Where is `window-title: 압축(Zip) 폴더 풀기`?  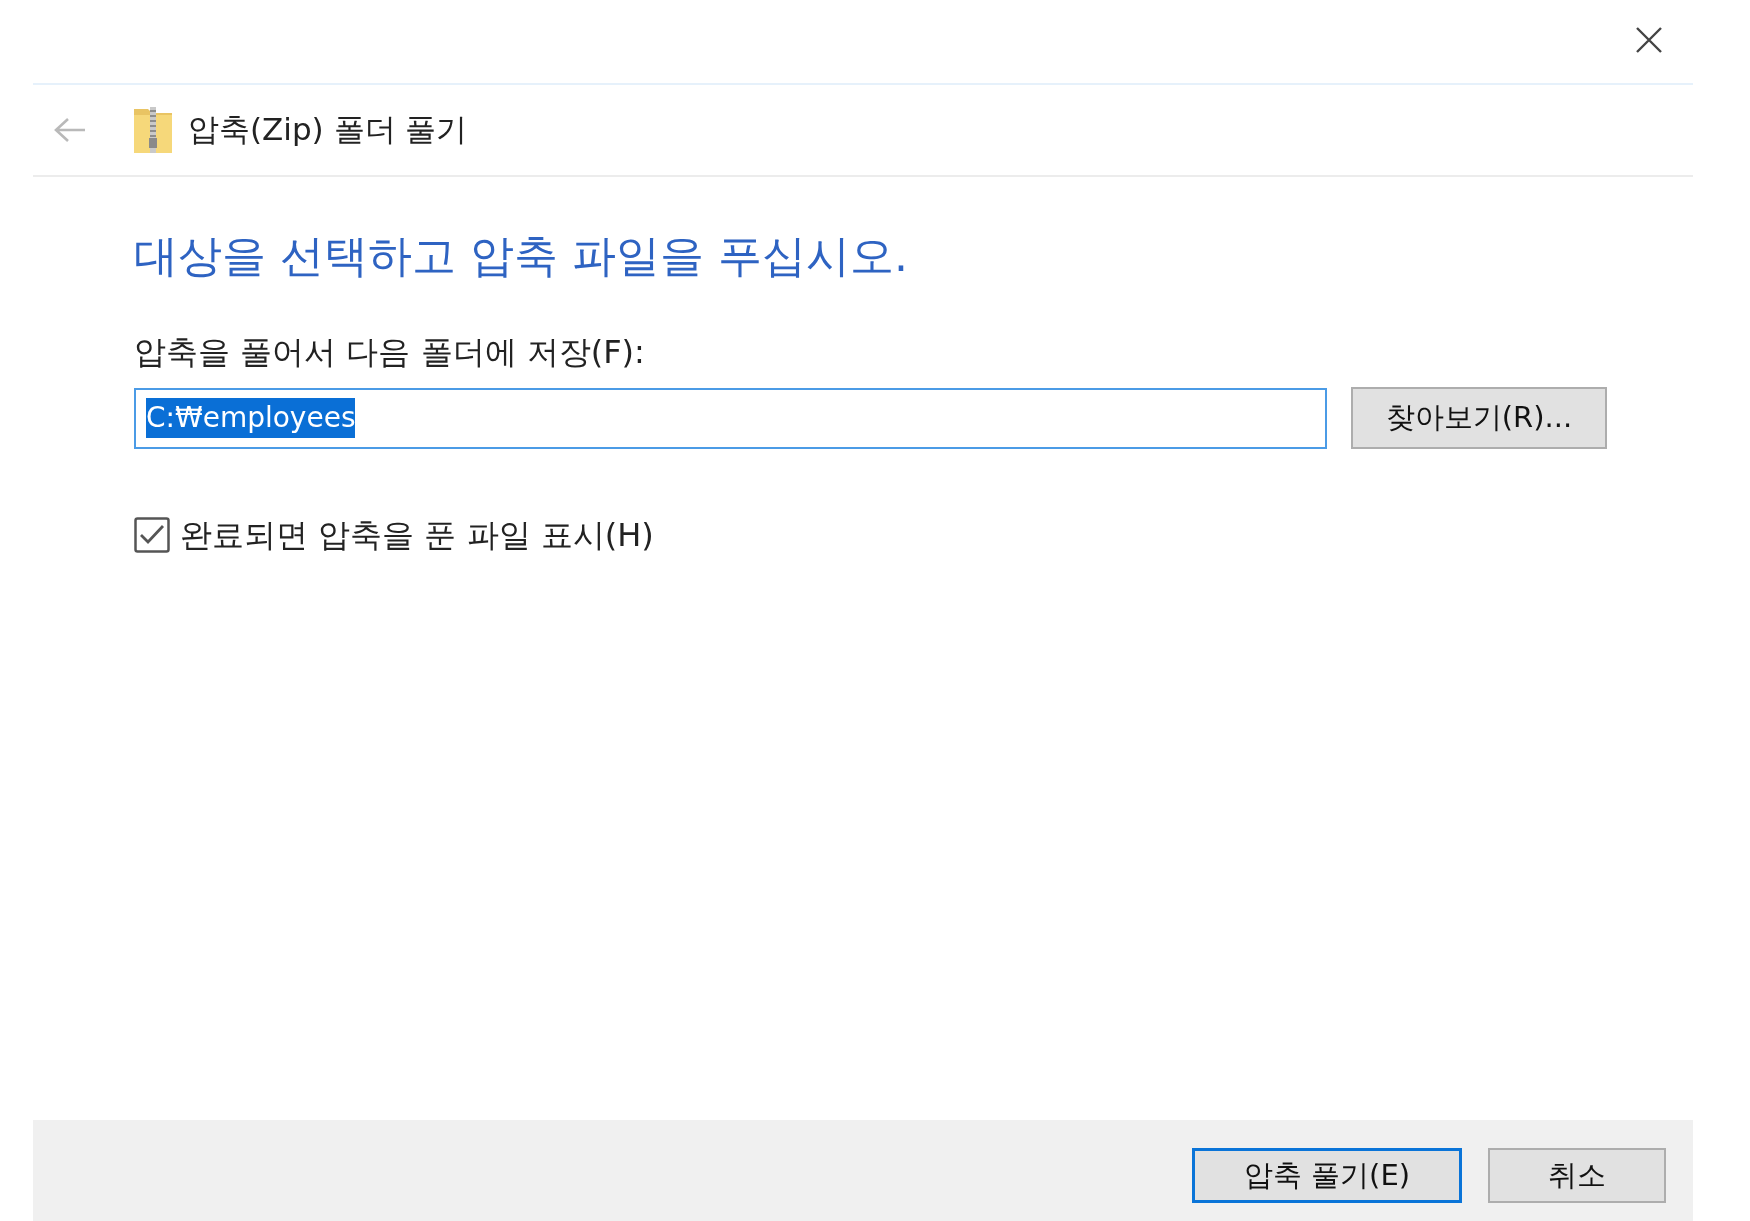 window-title: 압축(Zip) 폴더 풀기 is located at coordinates (328, 129).